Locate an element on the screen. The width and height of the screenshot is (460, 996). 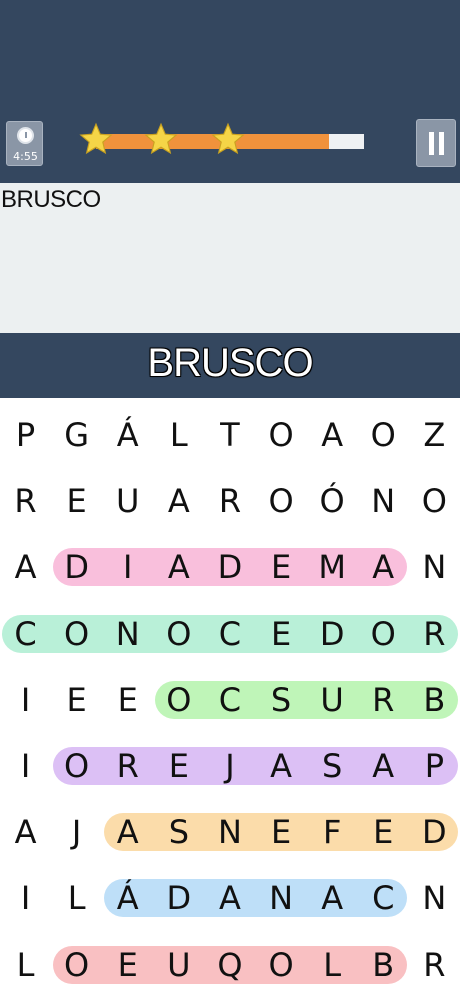
grid-letter: Ó is located at coordinates (332, 501).